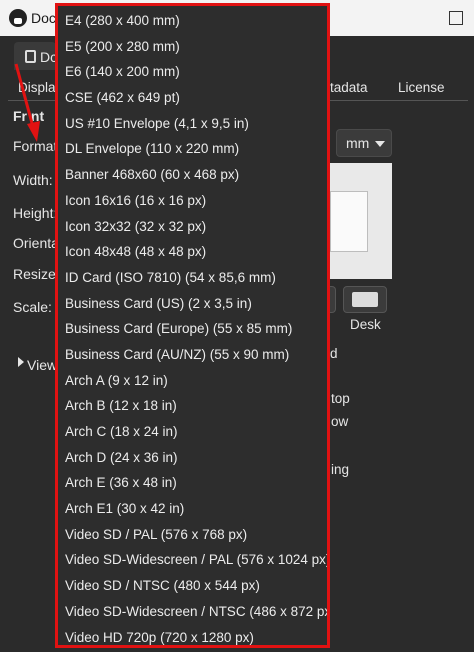  What do you see at coordinates (192, 227) in the screenshot?
I see `page-format-option: Icon 32x32 (32 x 32 px)` at bounding box center [192, 227].